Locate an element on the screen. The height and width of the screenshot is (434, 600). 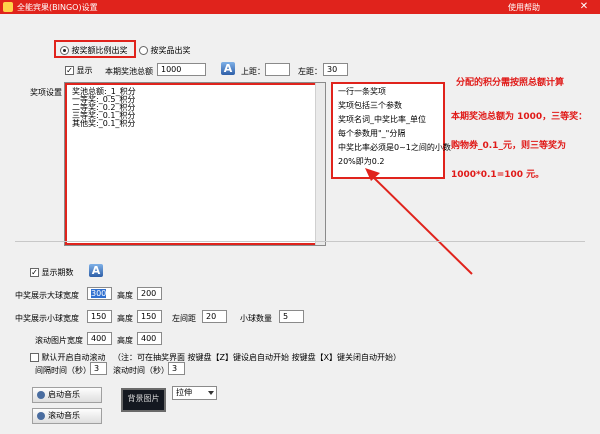
small-count-input: 5 is located at coordinates (291, 316).